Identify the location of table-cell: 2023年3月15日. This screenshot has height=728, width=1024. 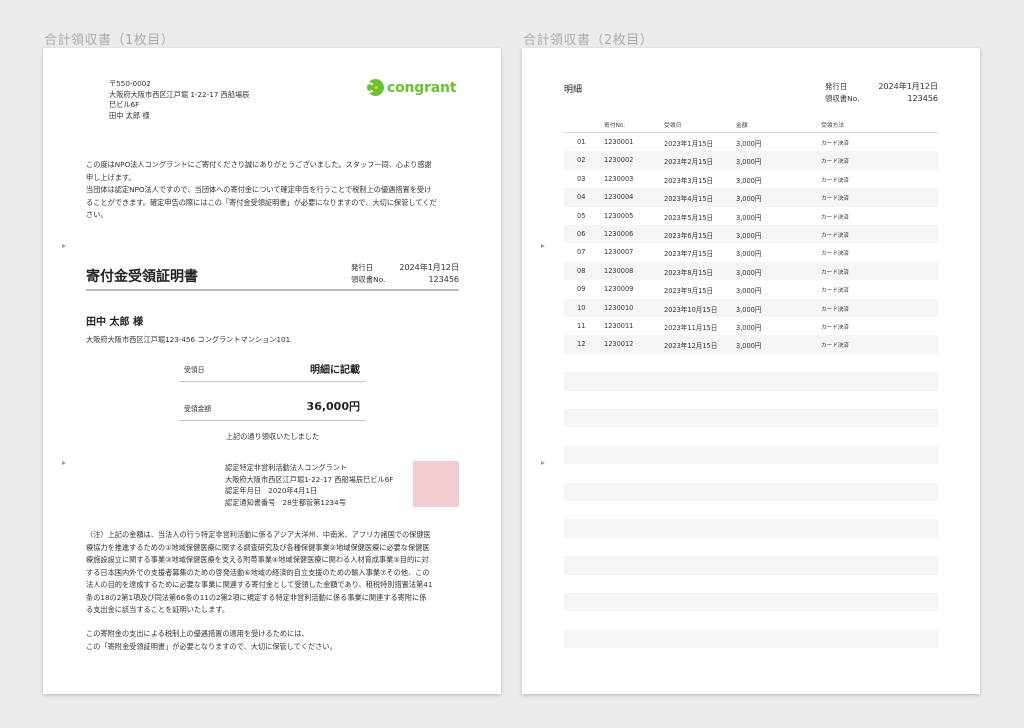
(689, 180).